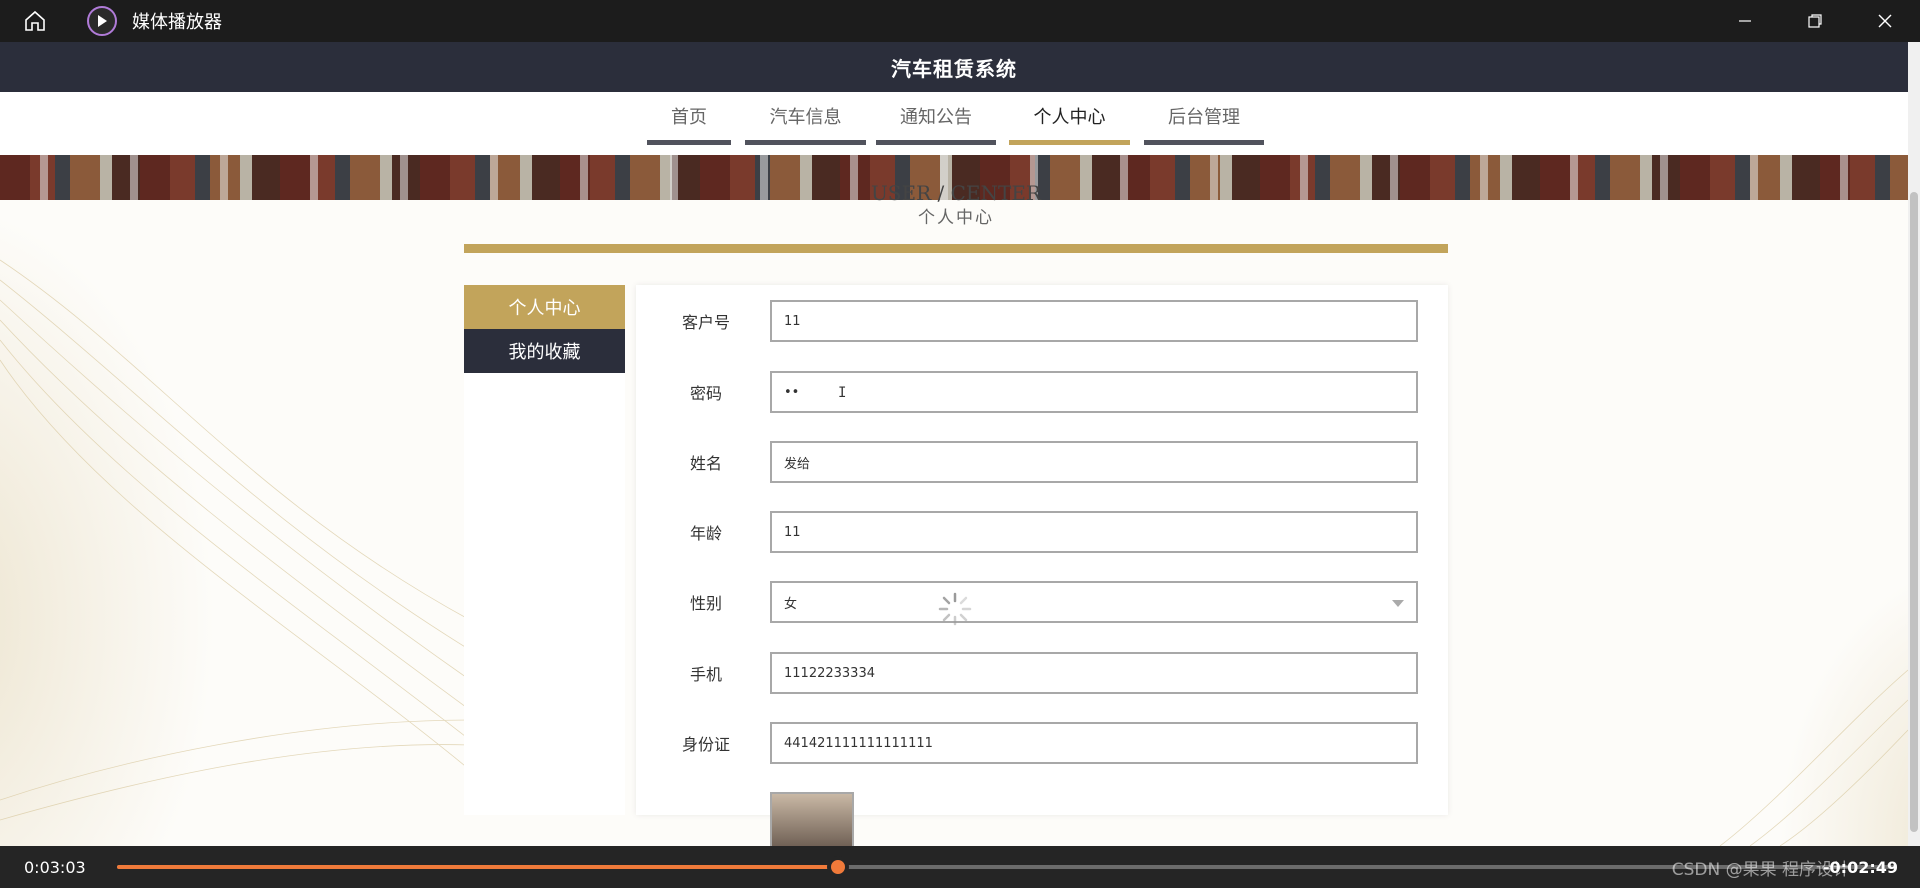 The image size is (1920, 888). I want to click on side-menu-user-center: 个人中心, so click(544, 307).